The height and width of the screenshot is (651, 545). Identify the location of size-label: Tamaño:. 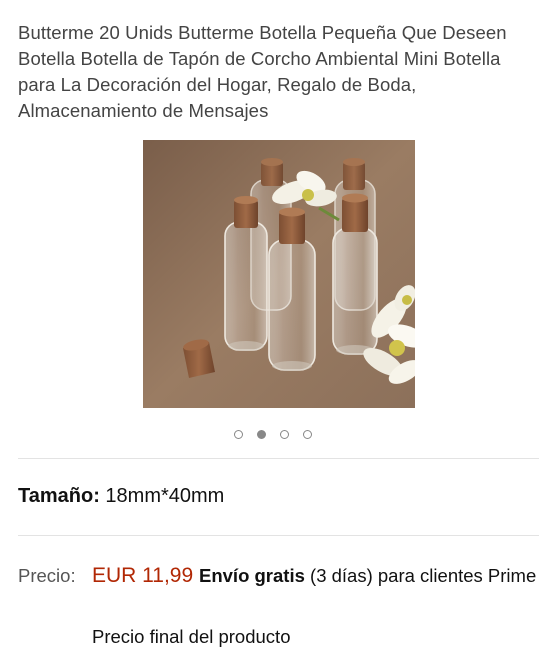
(62, 496).